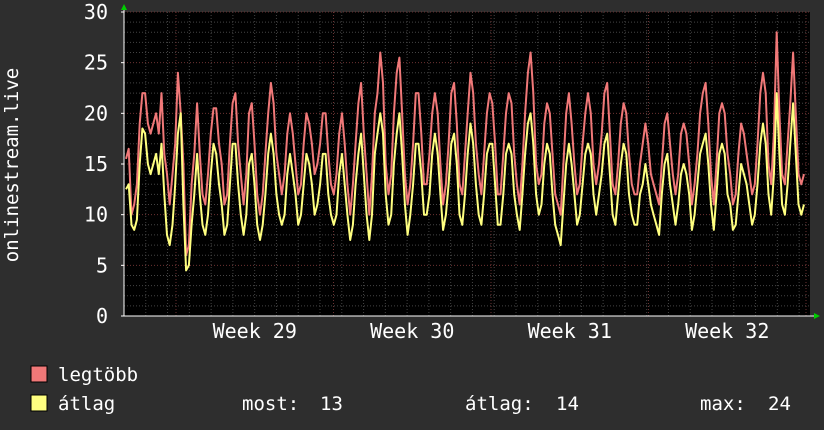 The image size is (824, 430). I want to click on stat-max-label: max:, so click(723, 404).